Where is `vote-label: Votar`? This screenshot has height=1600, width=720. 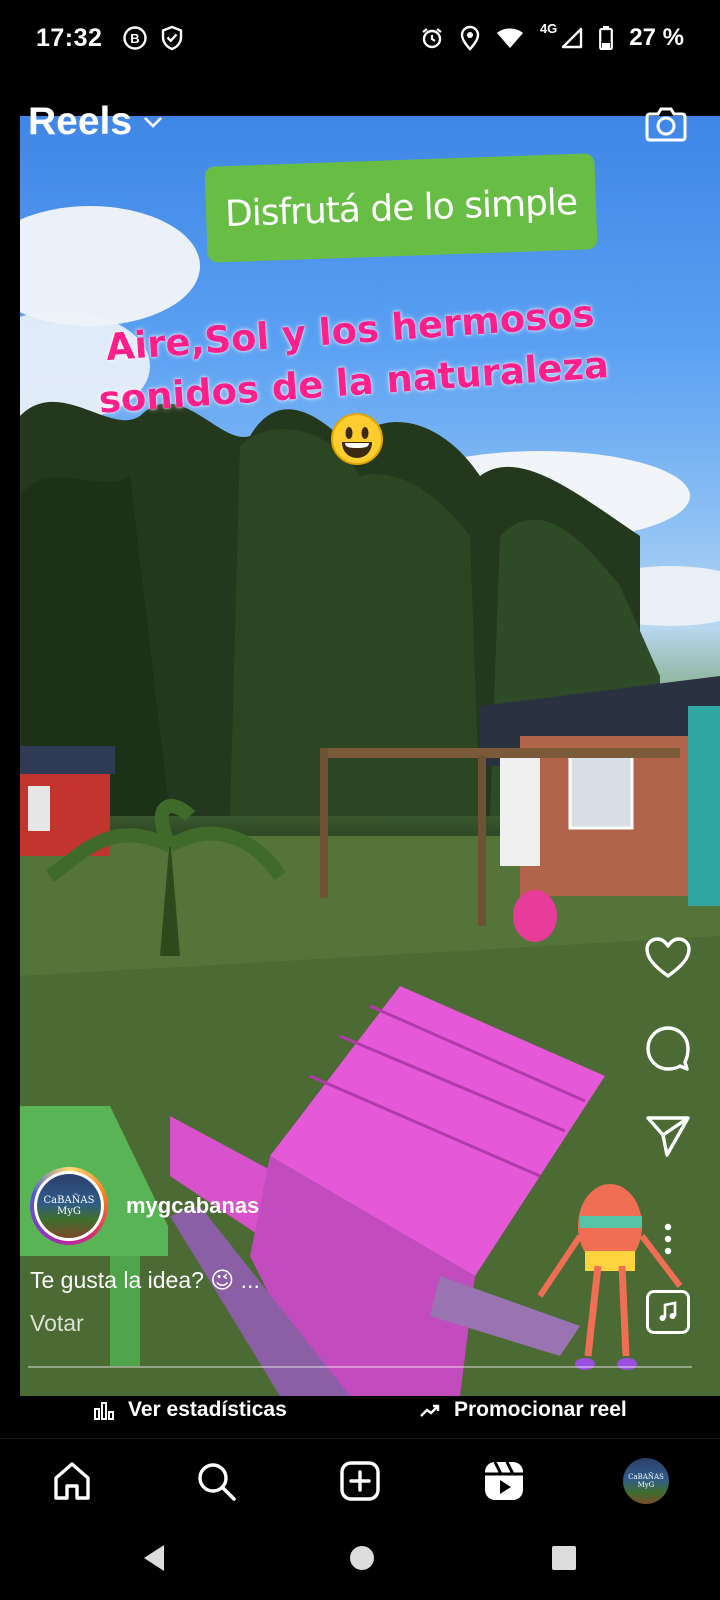
vote-label: Votar is located at coordinates (57, 1323).